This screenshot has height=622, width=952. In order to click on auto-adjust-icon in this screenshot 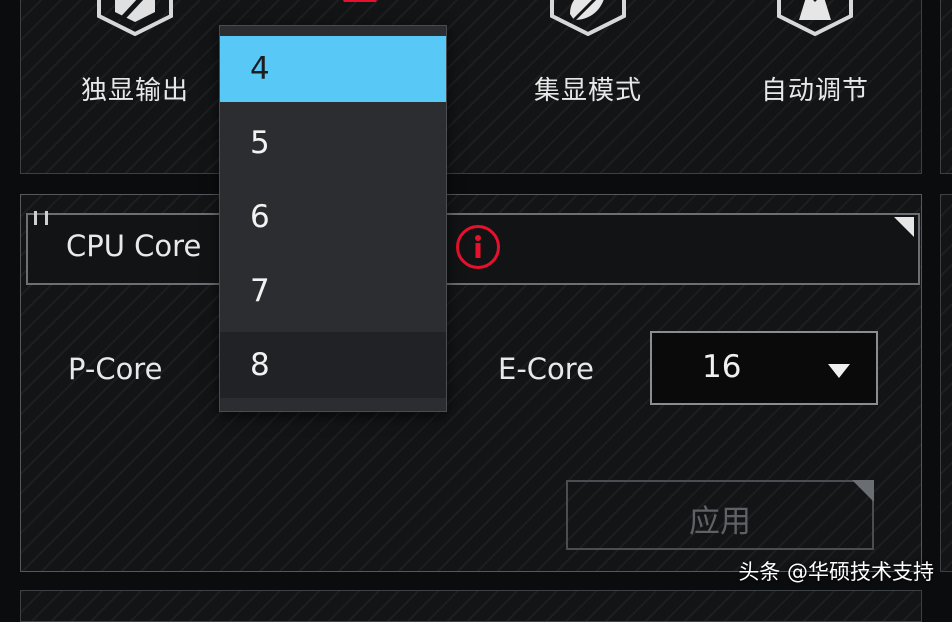, I will do `click(815, 18)`.